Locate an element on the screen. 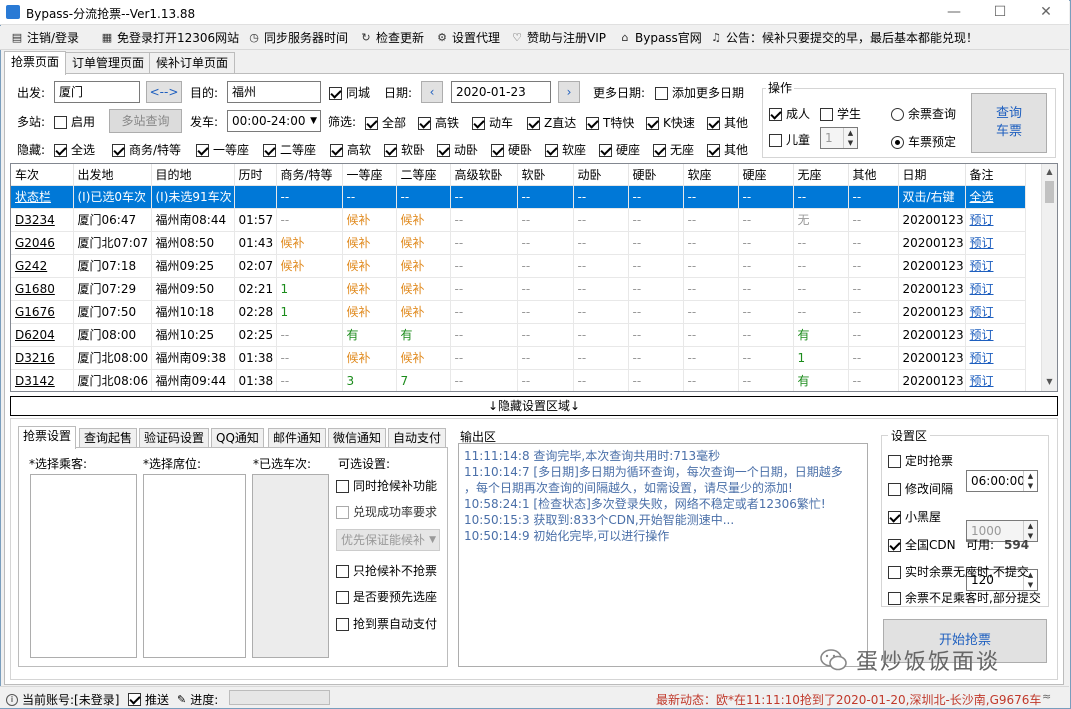 The width and height of the screenshot is (1071, 709). selected-trains-list is located at coordinates (290, 566).